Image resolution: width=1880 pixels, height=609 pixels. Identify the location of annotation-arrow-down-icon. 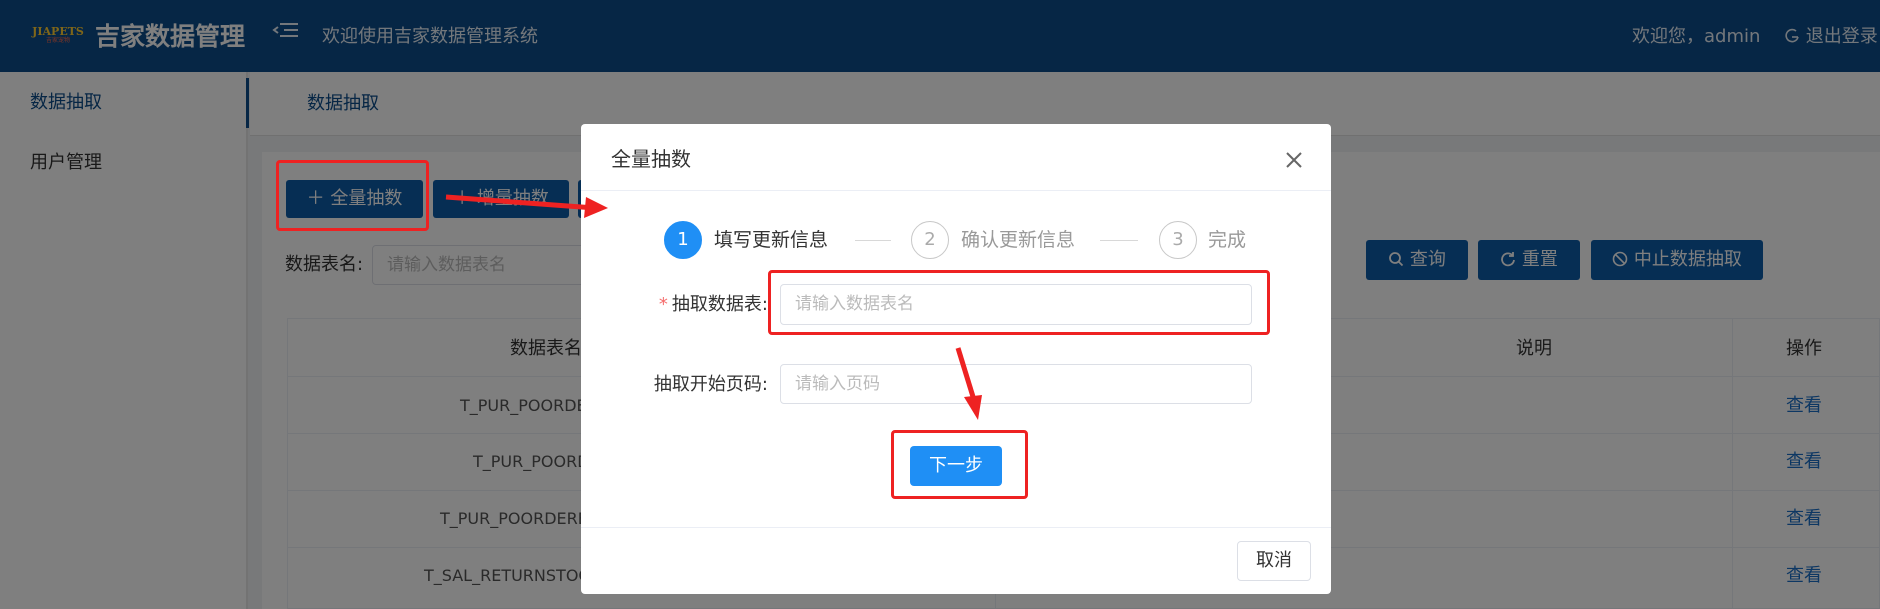
(968, 383).